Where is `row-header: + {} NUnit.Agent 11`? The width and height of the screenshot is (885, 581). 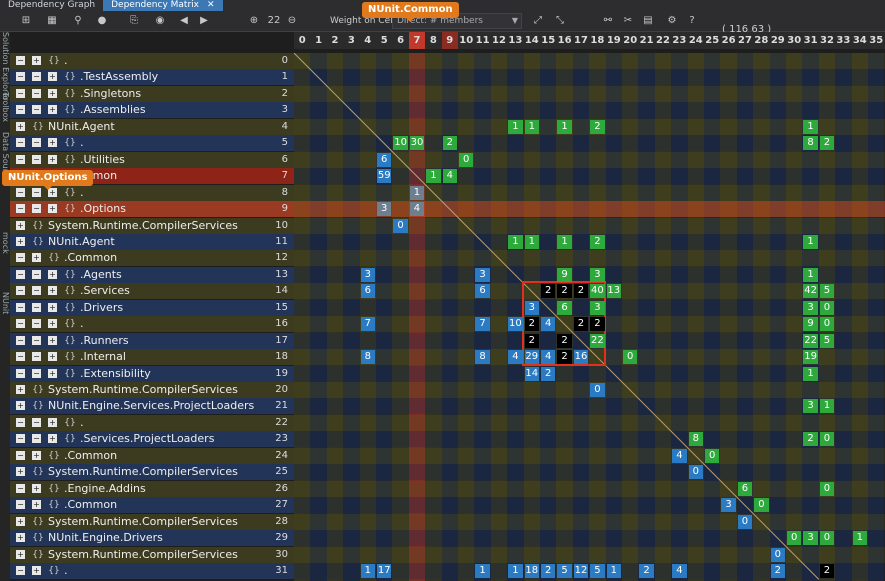 row-header: + {} NUnit.Agent 11 is located at coordinates (152, 241).